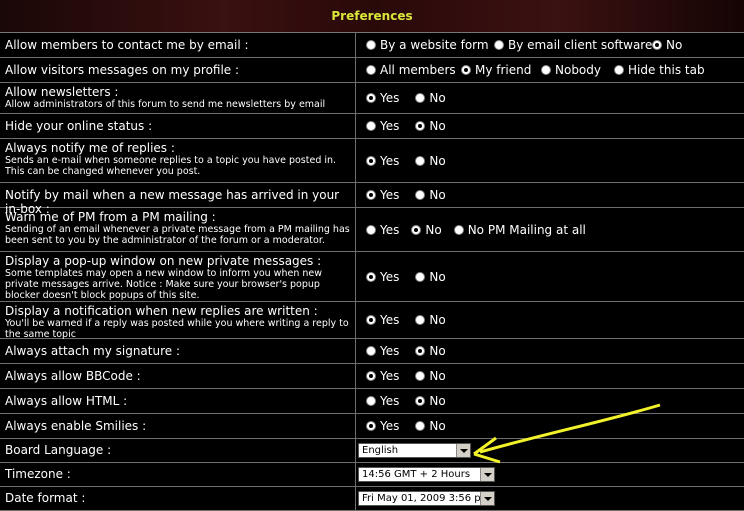 The width and height of the screenshot is (744, 511). I want to click on preference-row: Allow visitors messages on my profile, so click(372, 70).